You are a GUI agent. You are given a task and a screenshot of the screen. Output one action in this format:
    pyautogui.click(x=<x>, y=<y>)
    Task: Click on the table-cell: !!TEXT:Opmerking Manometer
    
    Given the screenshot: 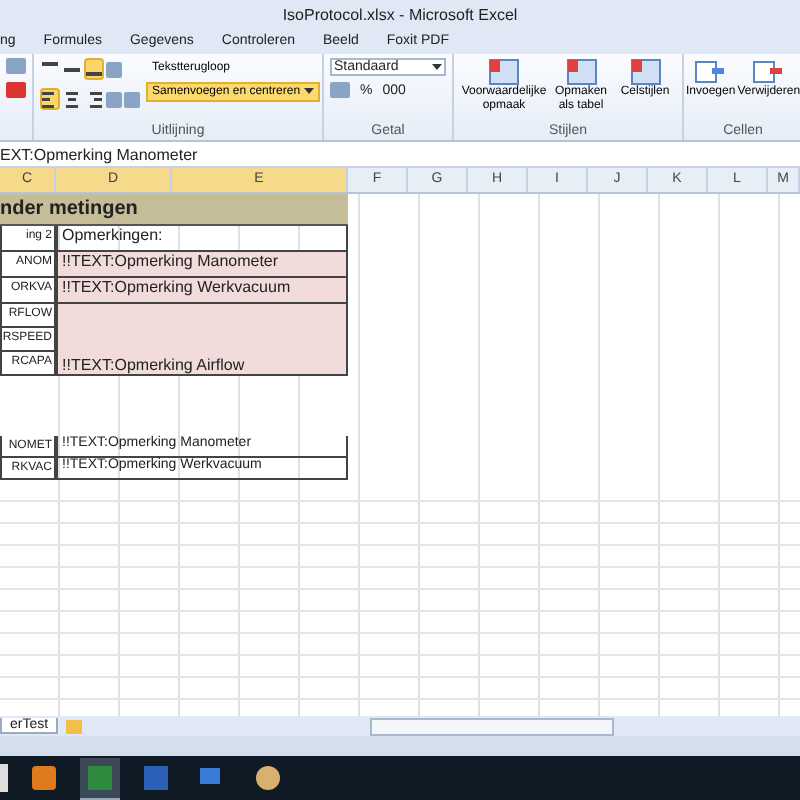 What is the action you would take?
    pyautogui.click(x=202, y=265)
    